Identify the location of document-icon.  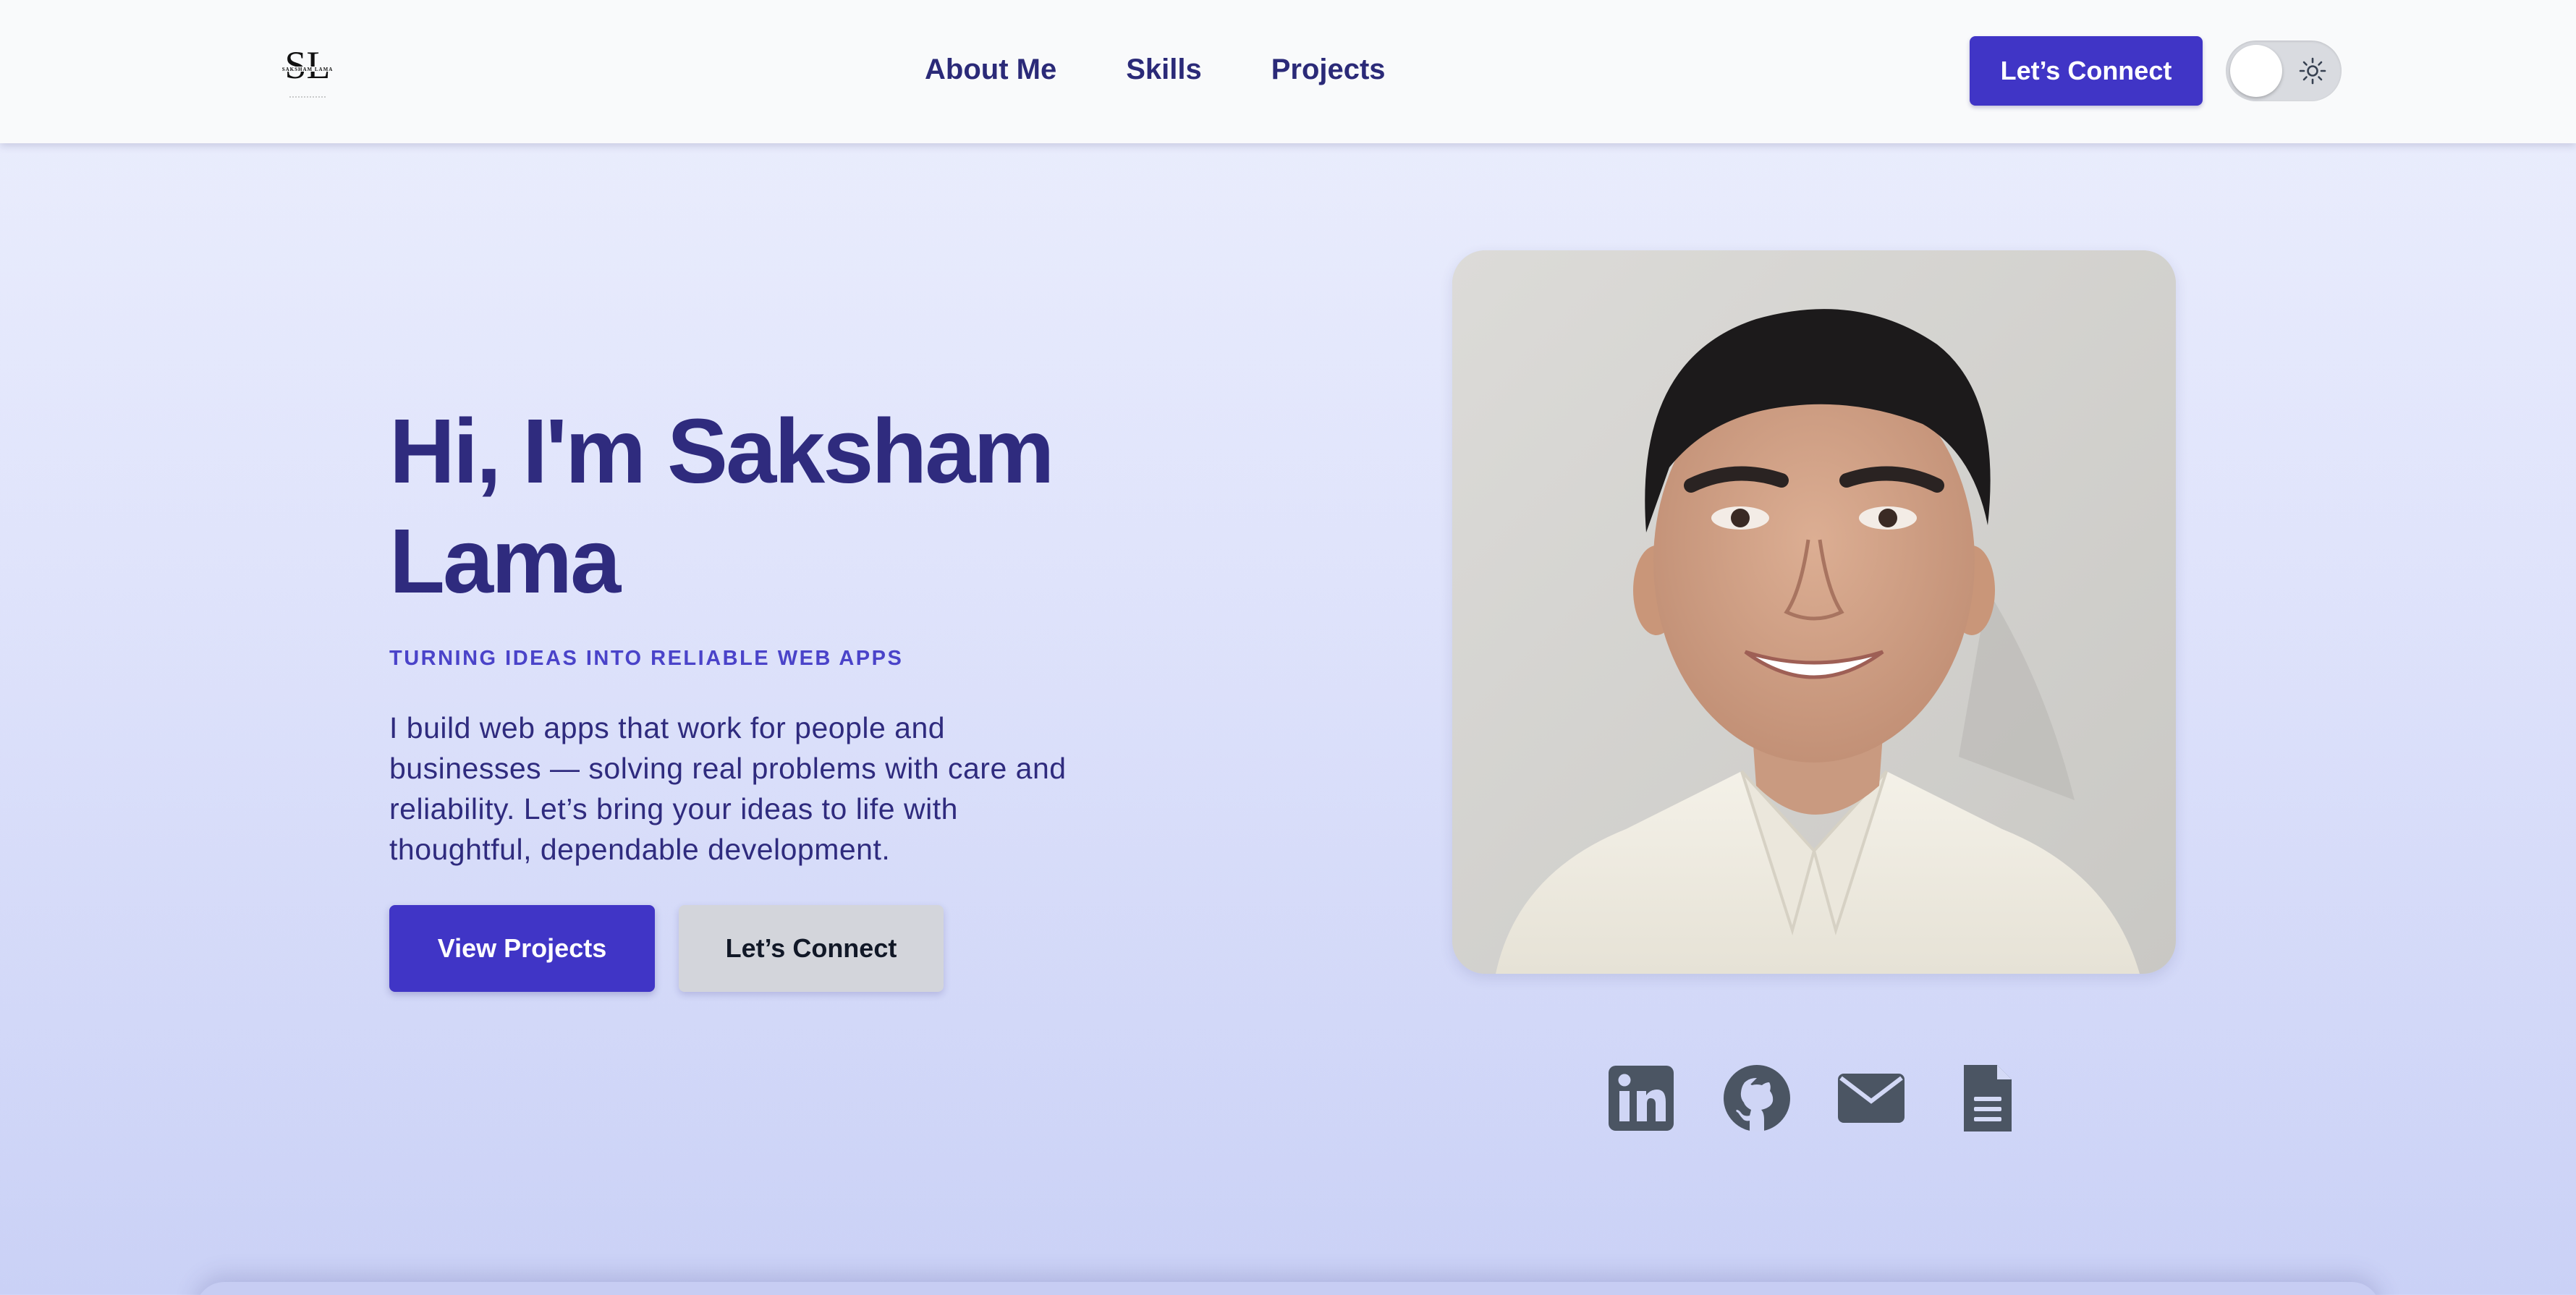
(1987, 1098).